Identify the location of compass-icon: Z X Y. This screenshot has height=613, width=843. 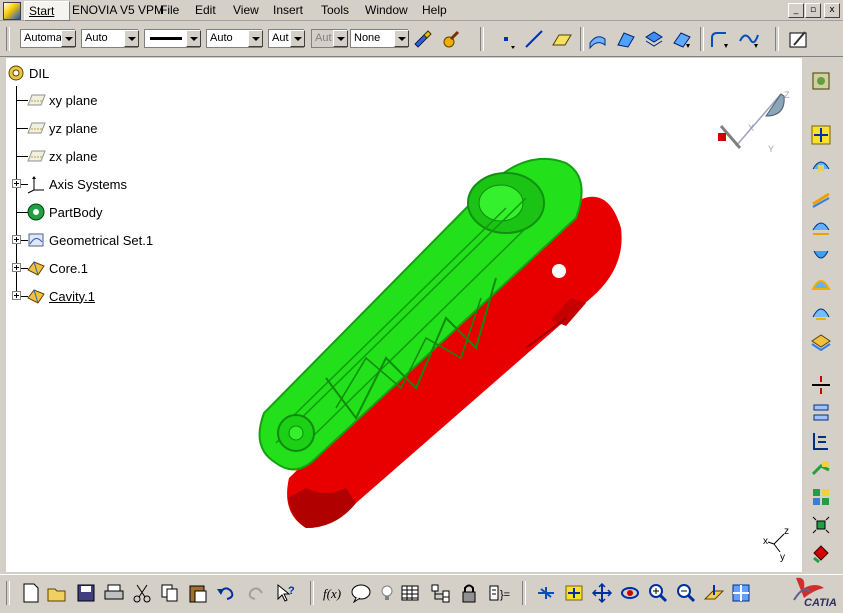
(751, 126).